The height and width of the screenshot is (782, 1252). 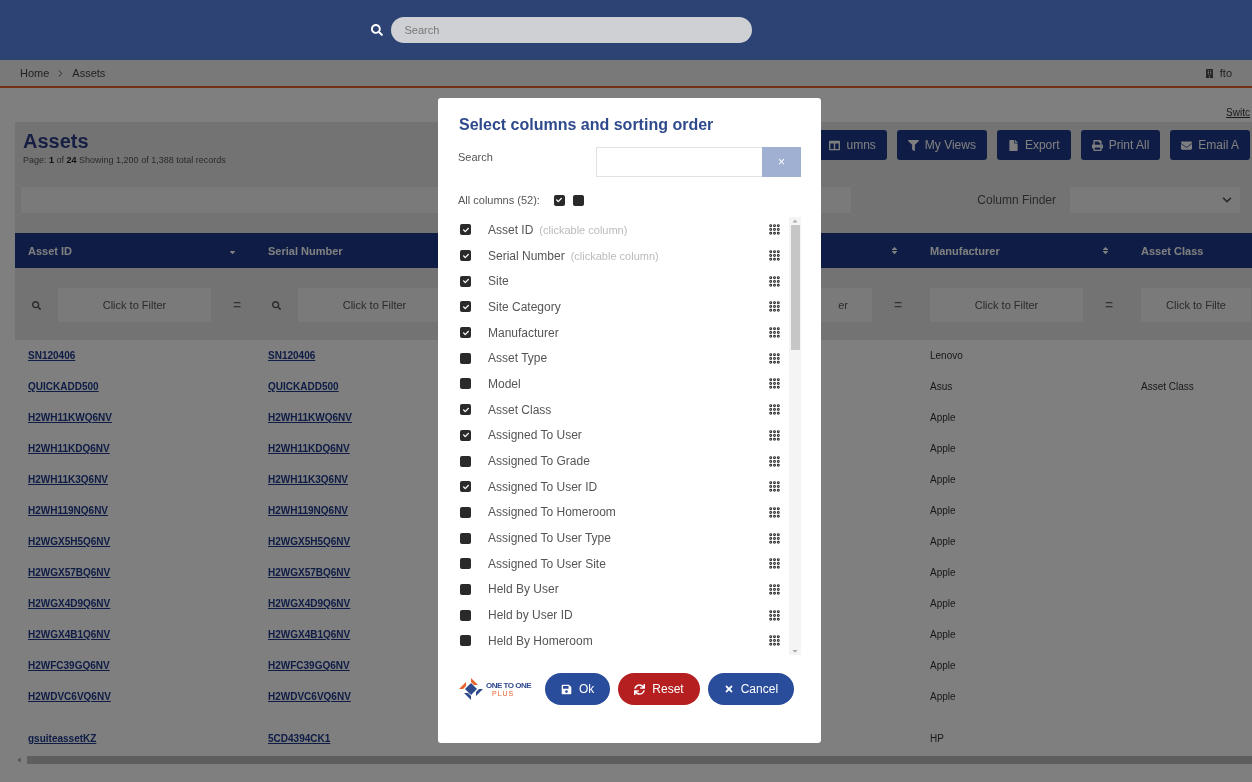 What do you see at coordinates (135, 603) in the screenshot?
I see `table-link: H2WGX4D9Q6NV` at bounding box center [135, 603].